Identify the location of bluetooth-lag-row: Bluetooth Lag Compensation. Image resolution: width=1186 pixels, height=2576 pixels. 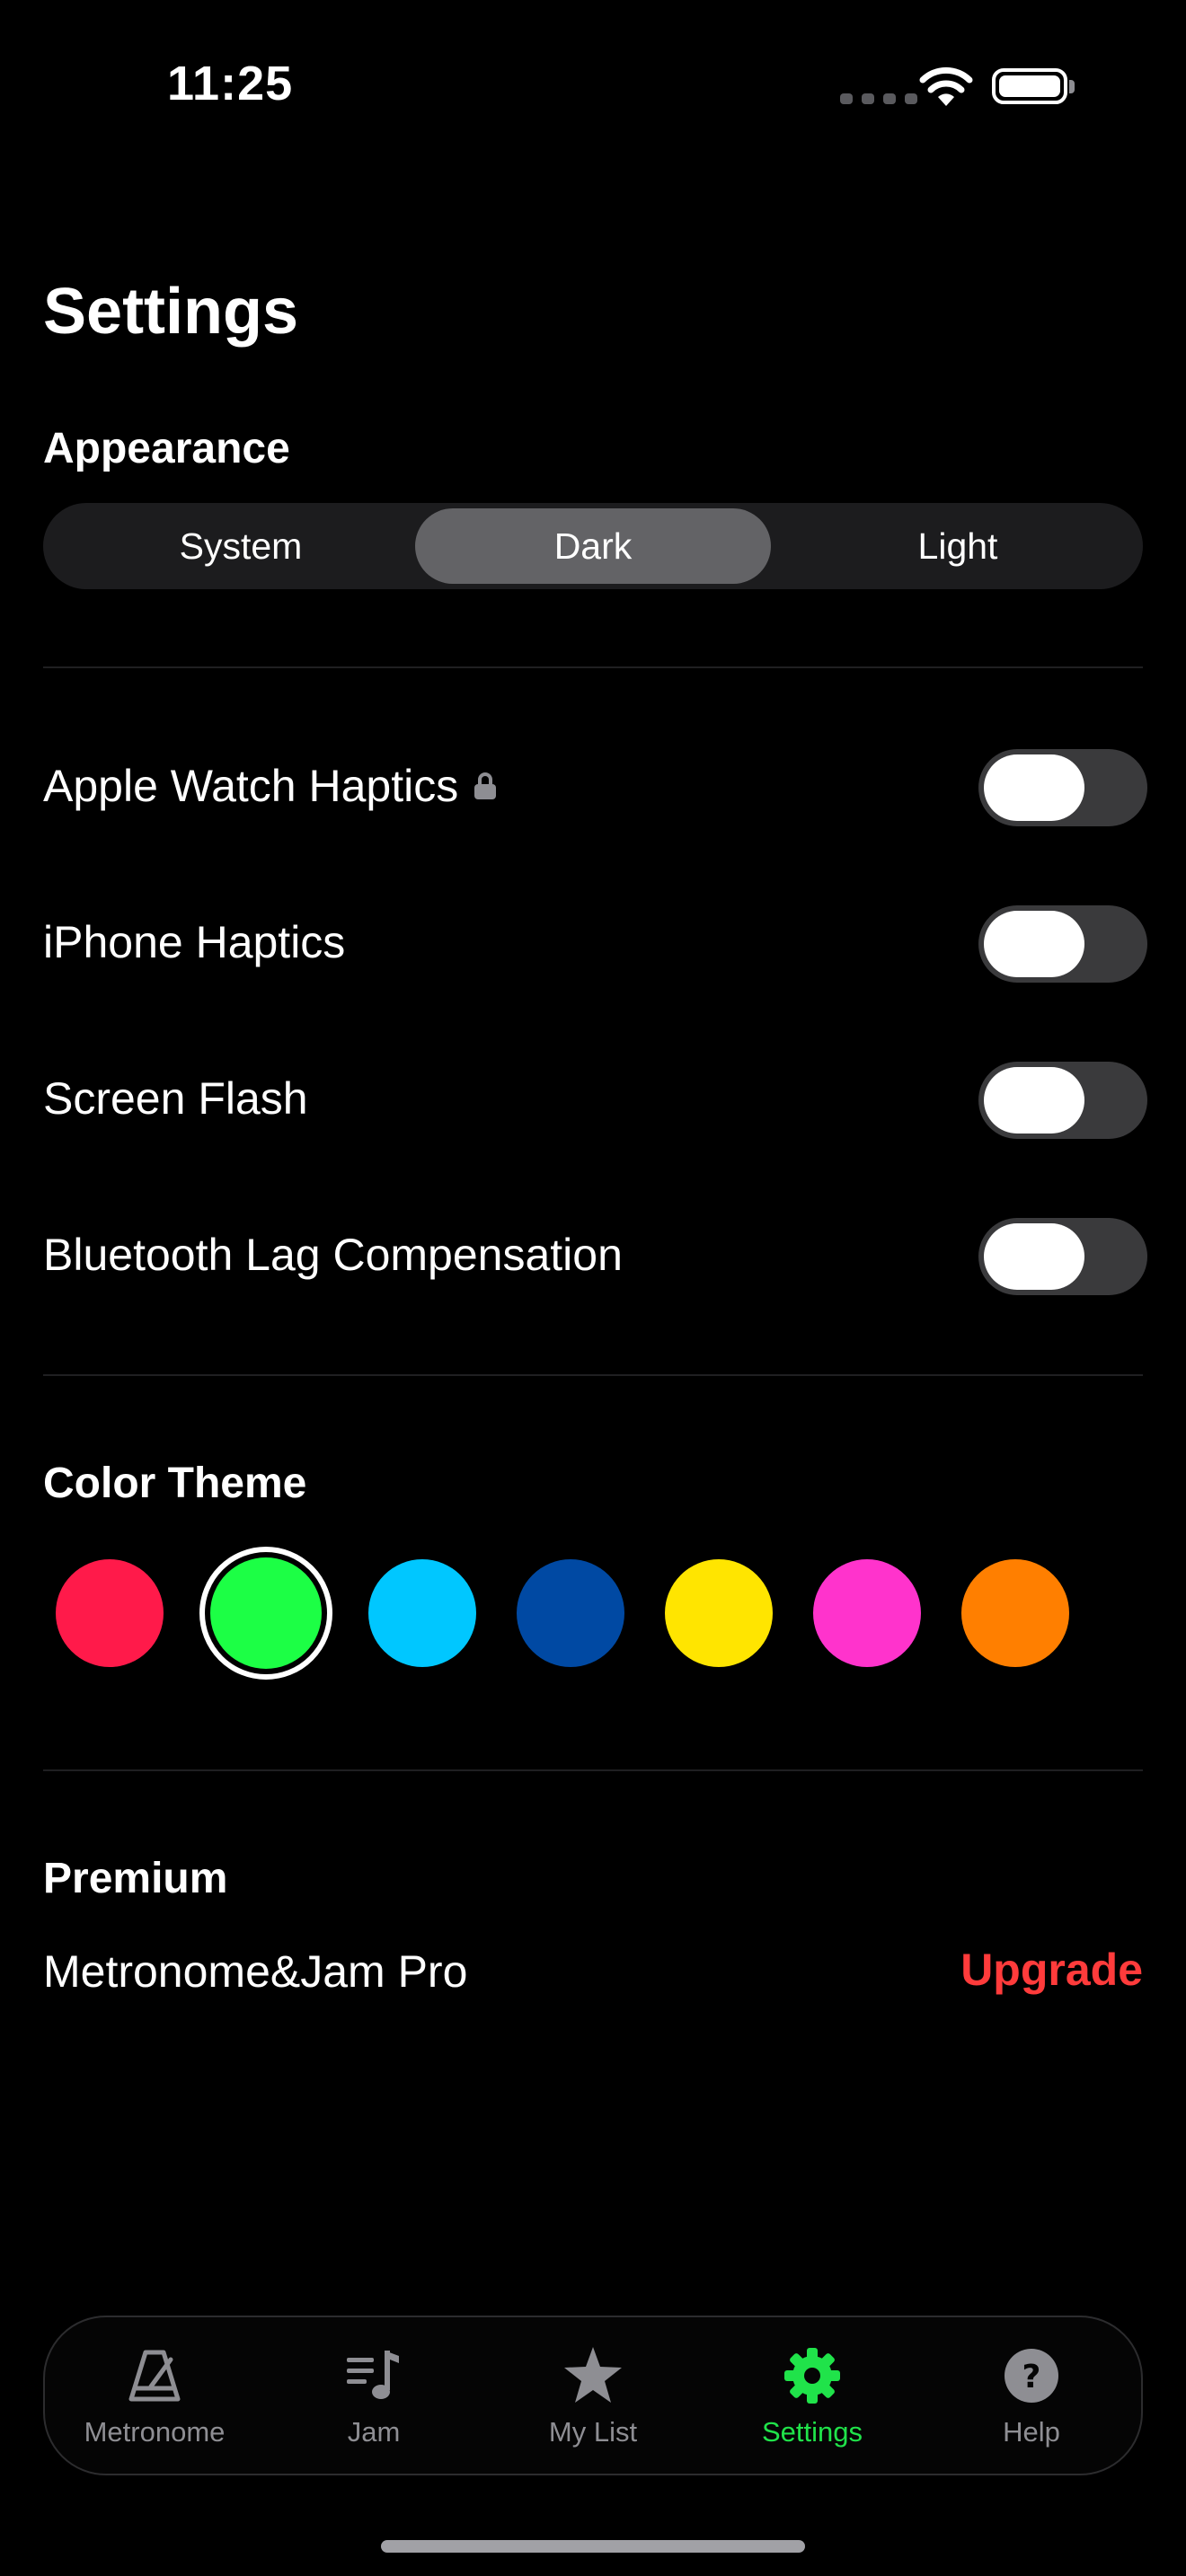
(333, 1255).